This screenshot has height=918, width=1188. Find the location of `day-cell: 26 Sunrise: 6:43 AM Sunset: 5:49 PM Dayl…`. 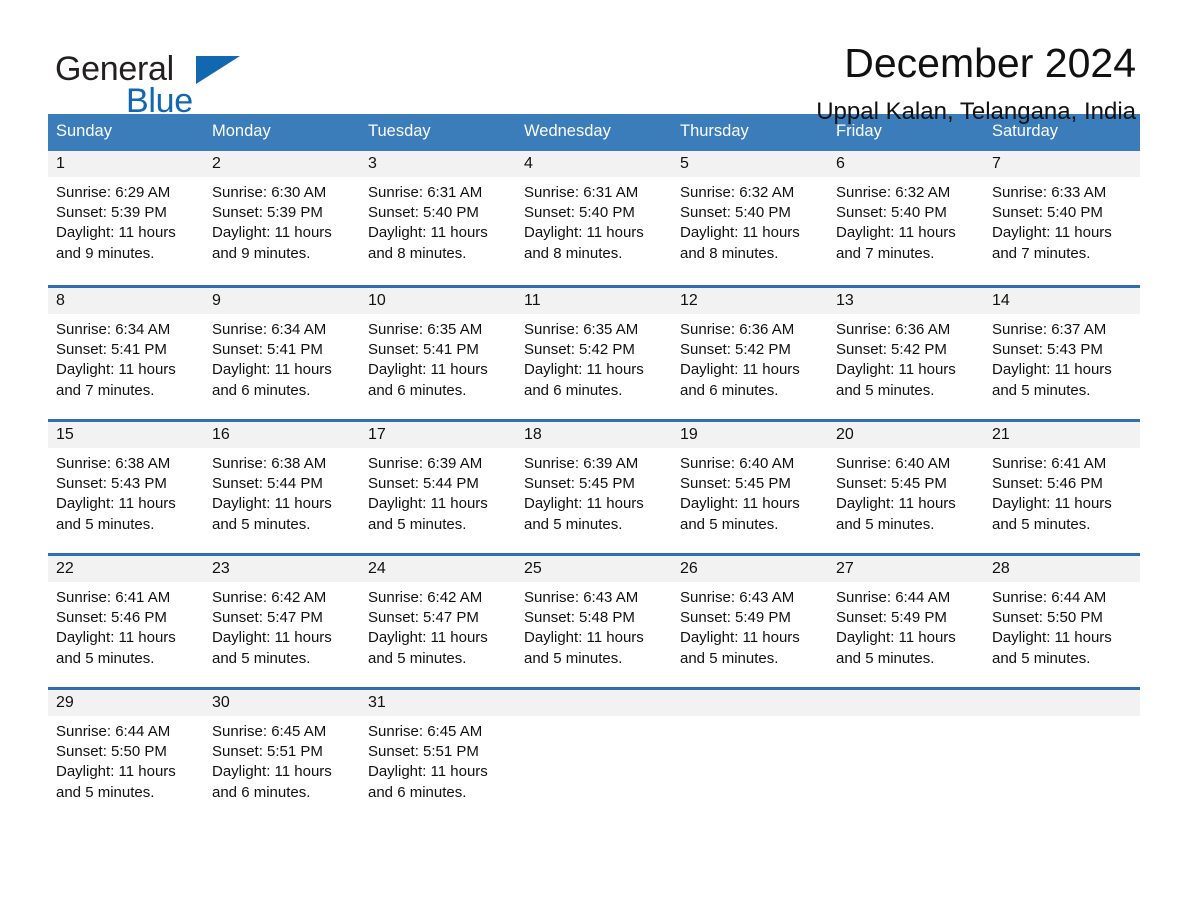

day-cell: 26 Sunrise: 6:43 AM Sunset: 5:49 PM Dayl… is located at coordinates (750, 616).